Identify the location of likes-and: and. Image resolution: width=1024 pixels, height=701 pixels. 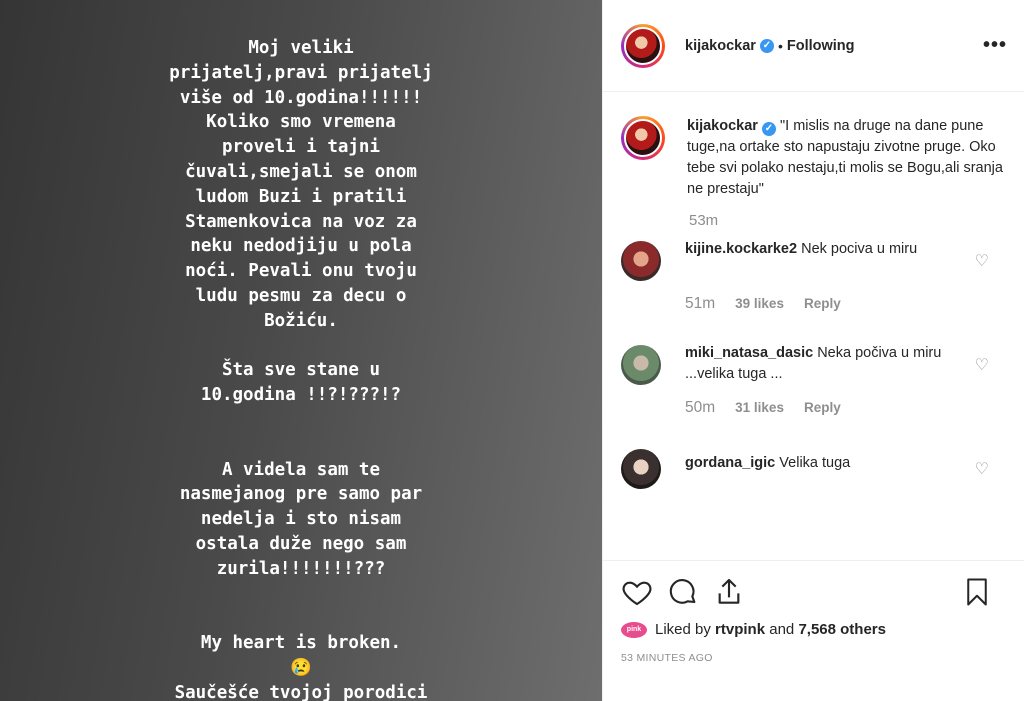
(782, 629).